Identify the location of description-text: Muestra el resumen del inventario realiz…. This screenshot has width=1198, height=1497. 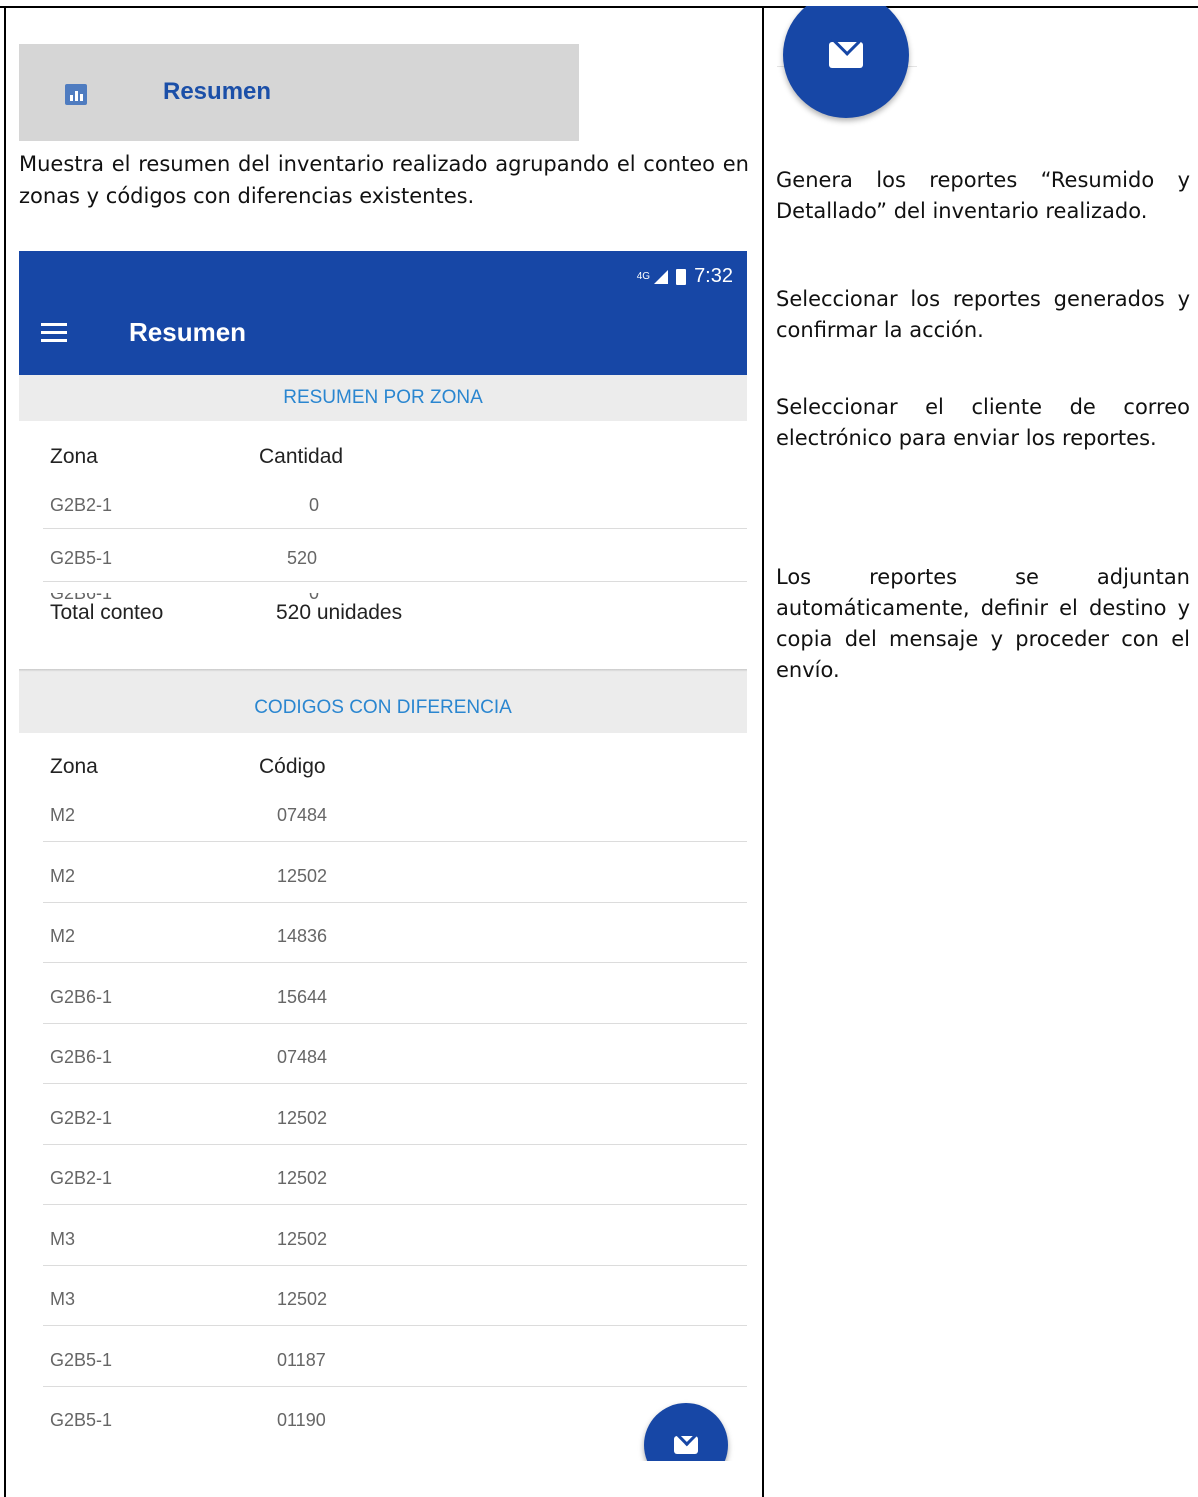
(384, 180).